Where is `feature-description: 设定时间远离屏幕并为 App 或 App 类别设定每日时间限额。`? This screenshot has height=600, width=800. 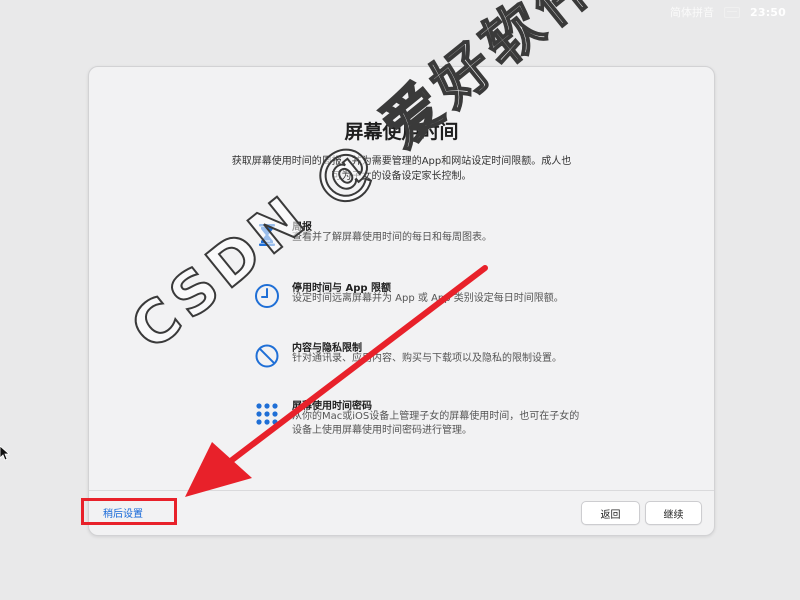
feature-description: 设定时间远离屏幕并为 App 或 App 类别设定每日时间限额。 is located at coordinates (428, 298).